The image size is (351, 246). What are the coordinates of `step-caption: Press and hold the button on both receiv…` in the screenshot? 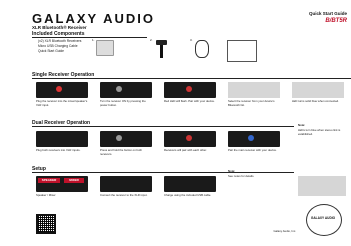 It's located at (121, 152).